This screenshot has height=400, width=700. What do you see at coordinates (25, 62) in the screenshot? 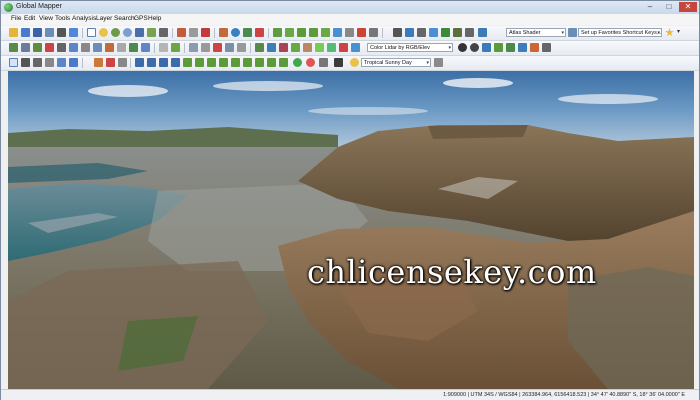
I see `move-tool-icon` at bounding box center [25, 62].